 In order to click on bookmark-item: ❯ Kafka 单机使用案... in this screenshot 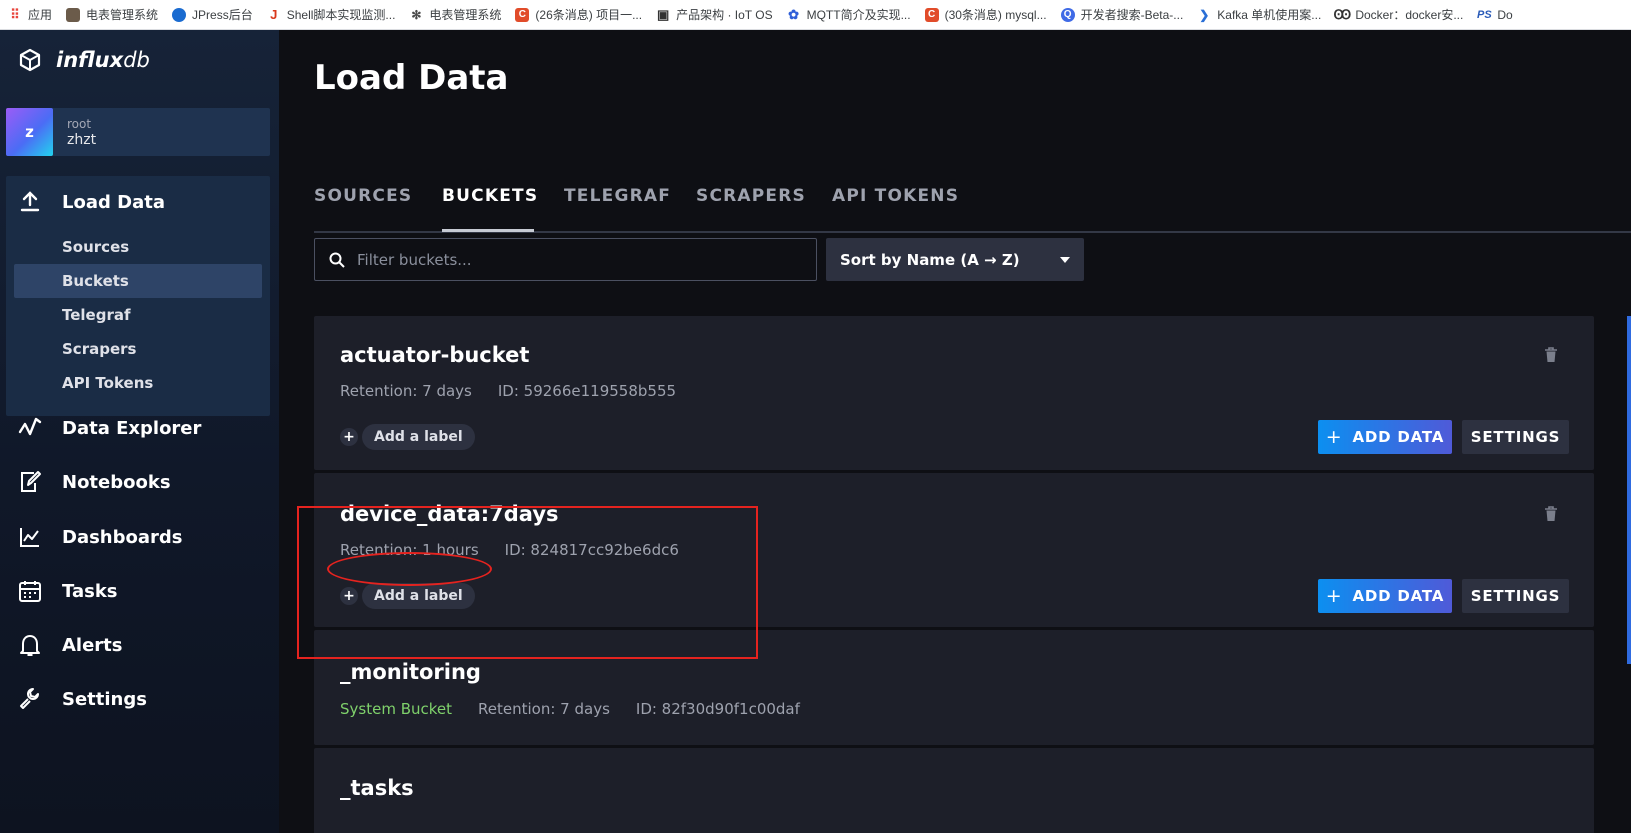, I will do `click(1259, 14)`.